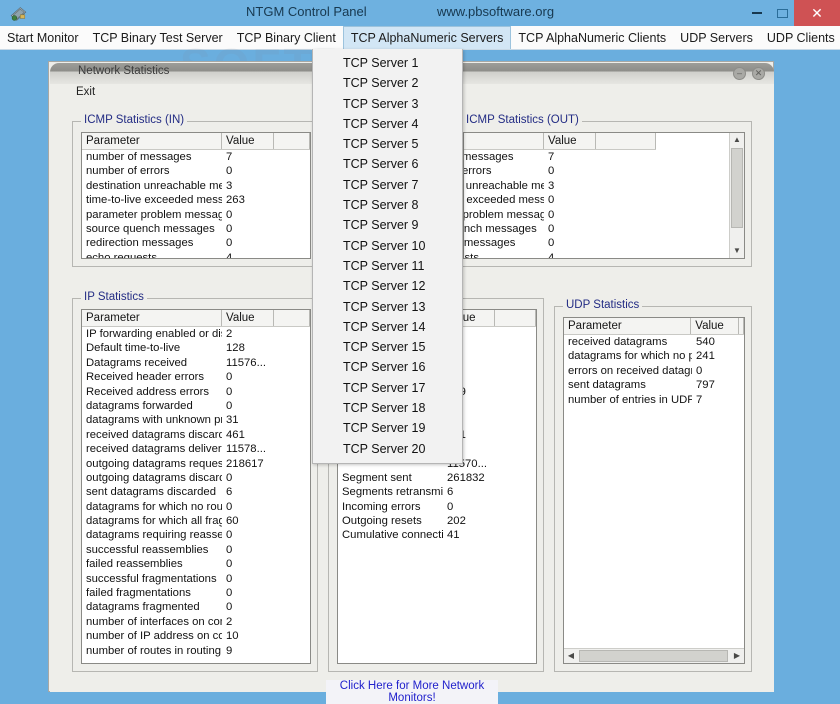  What do you see at coordinates (196, 535) in the screenshot?
I see `table-row: datagrams requiring reassembly 0` at bounding box center [196, 535].